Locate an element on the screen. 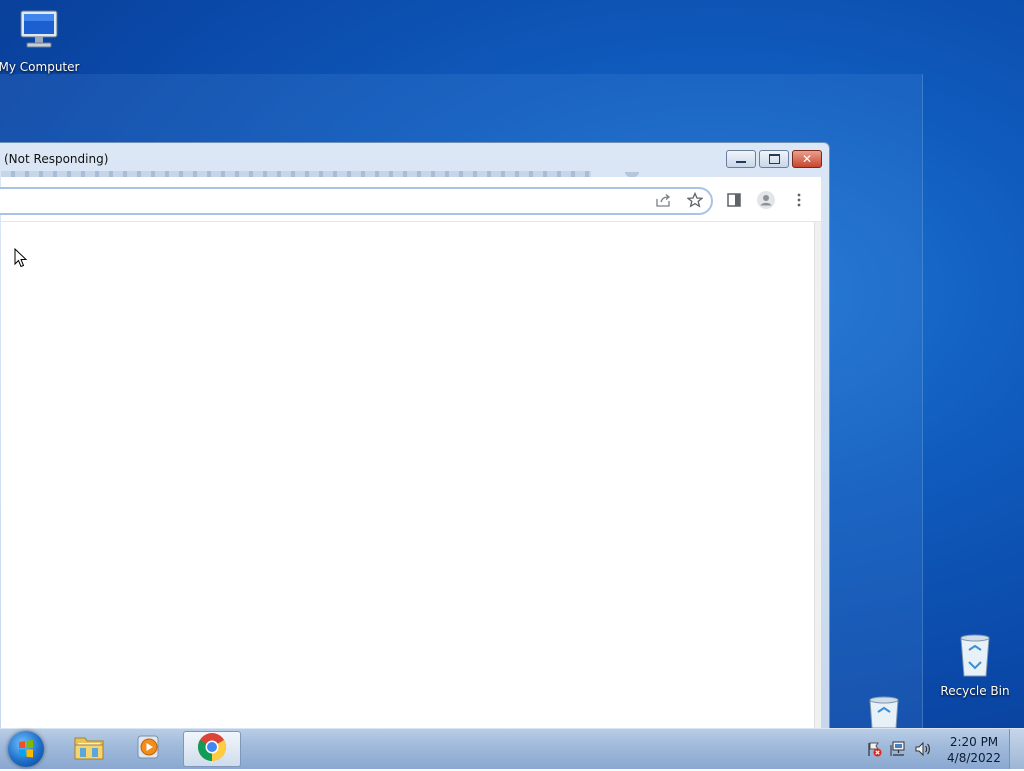 The width and height of the screenshot is (1024, 771). desktop-icon-label: My Computer is located at coordinates (40, 67).